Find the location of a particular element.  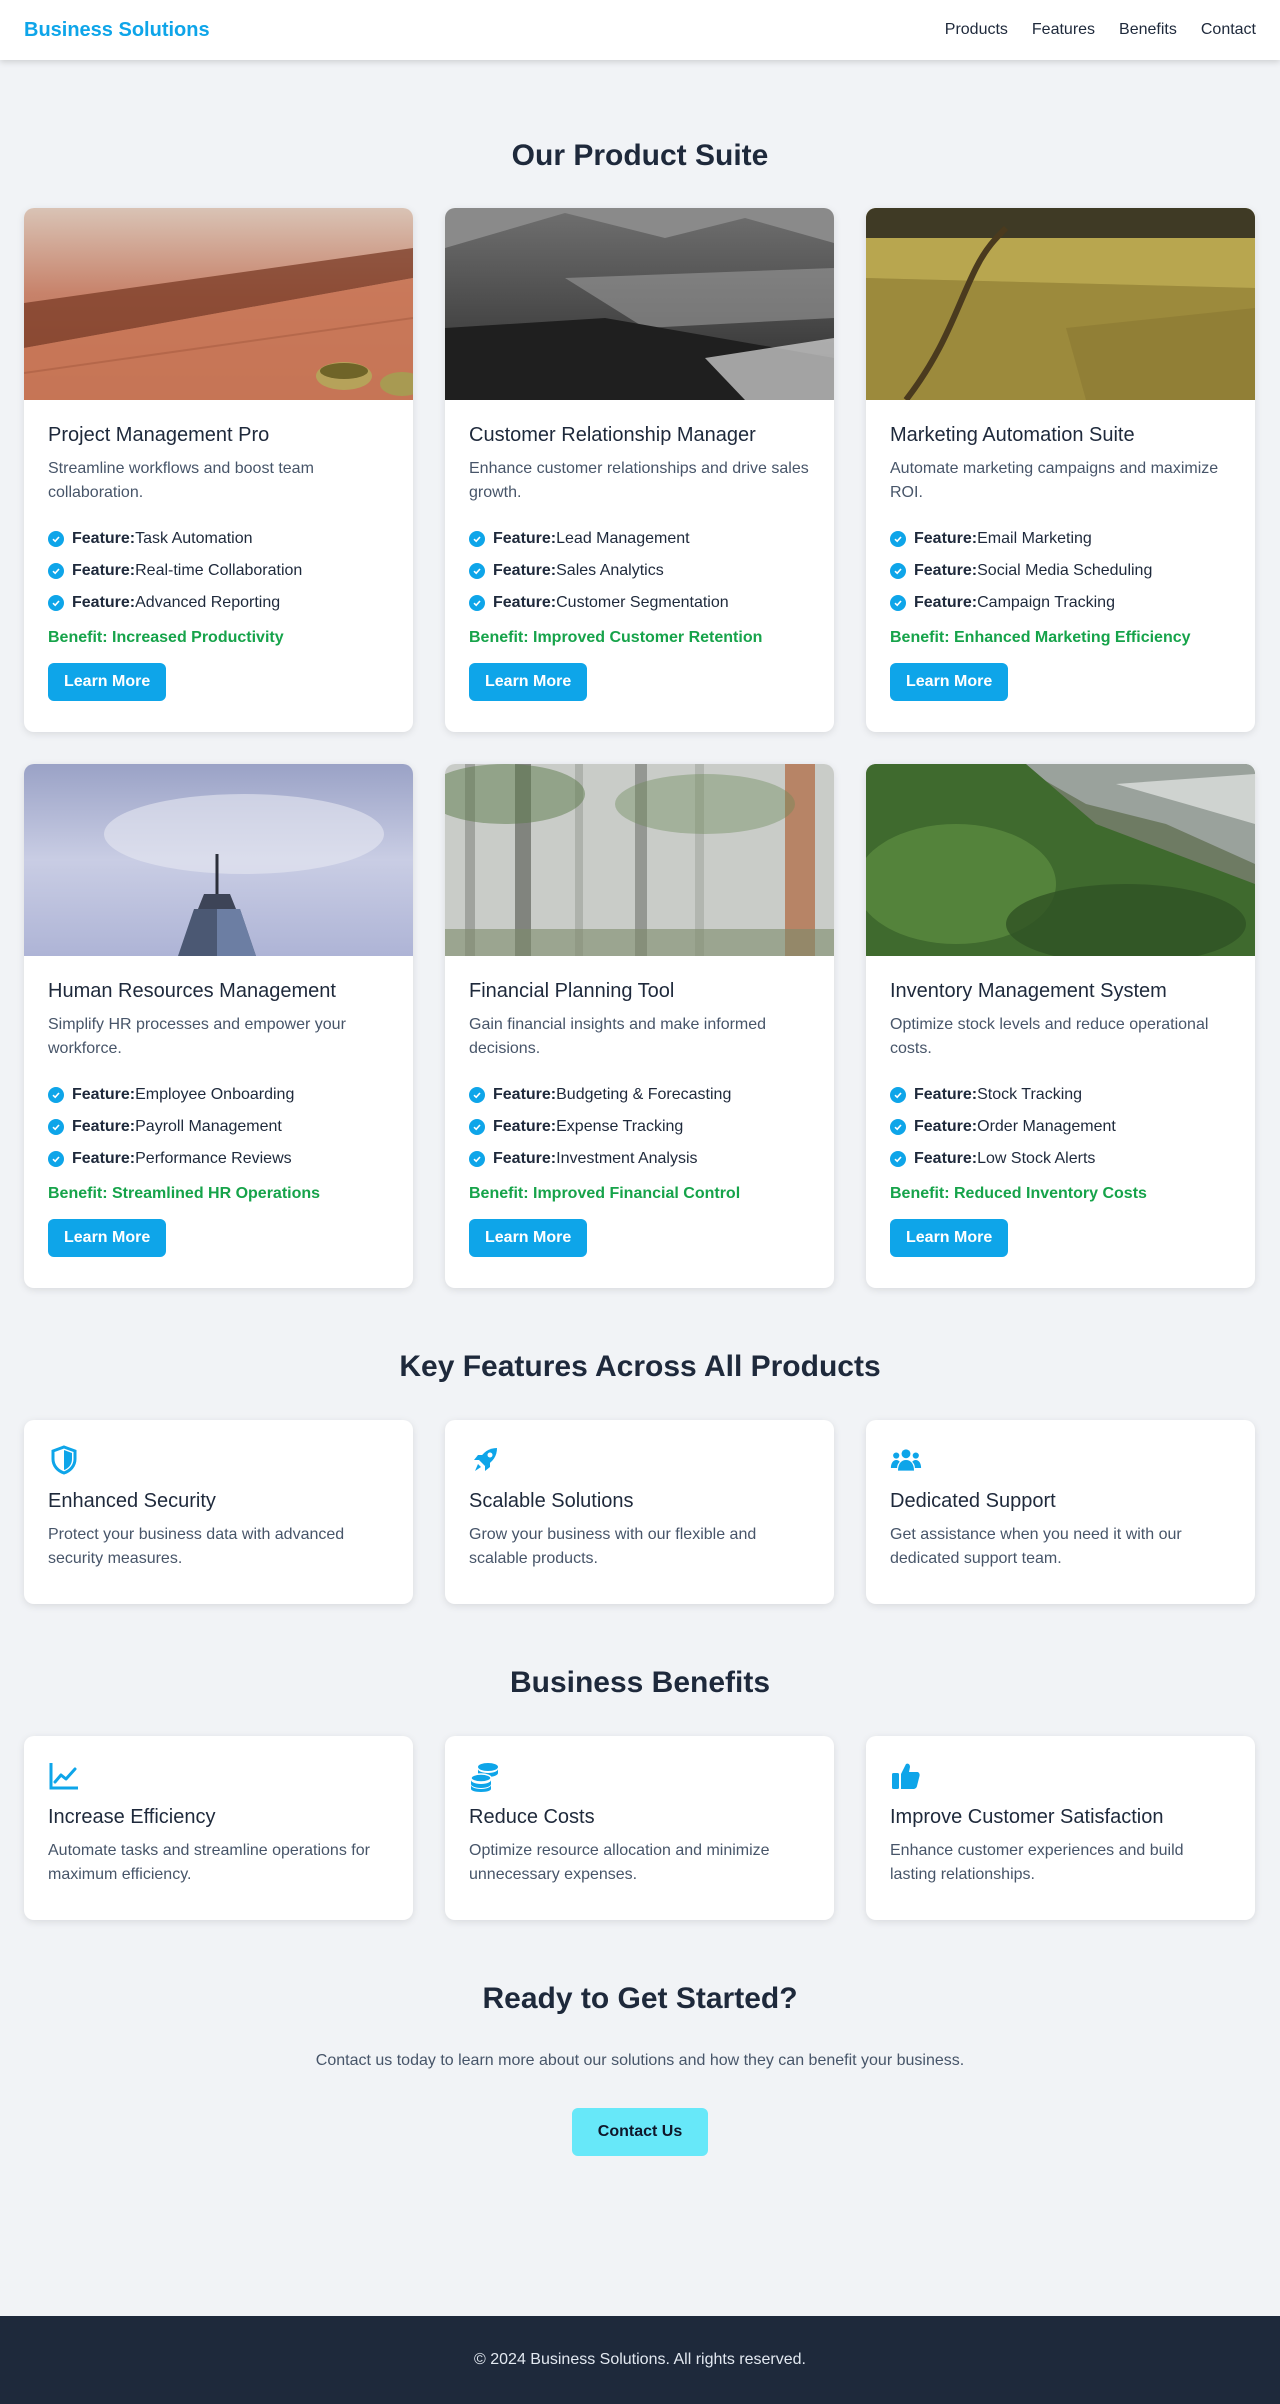

benefits-section-title: Business Benefits is located at coordinates (640, 1682).